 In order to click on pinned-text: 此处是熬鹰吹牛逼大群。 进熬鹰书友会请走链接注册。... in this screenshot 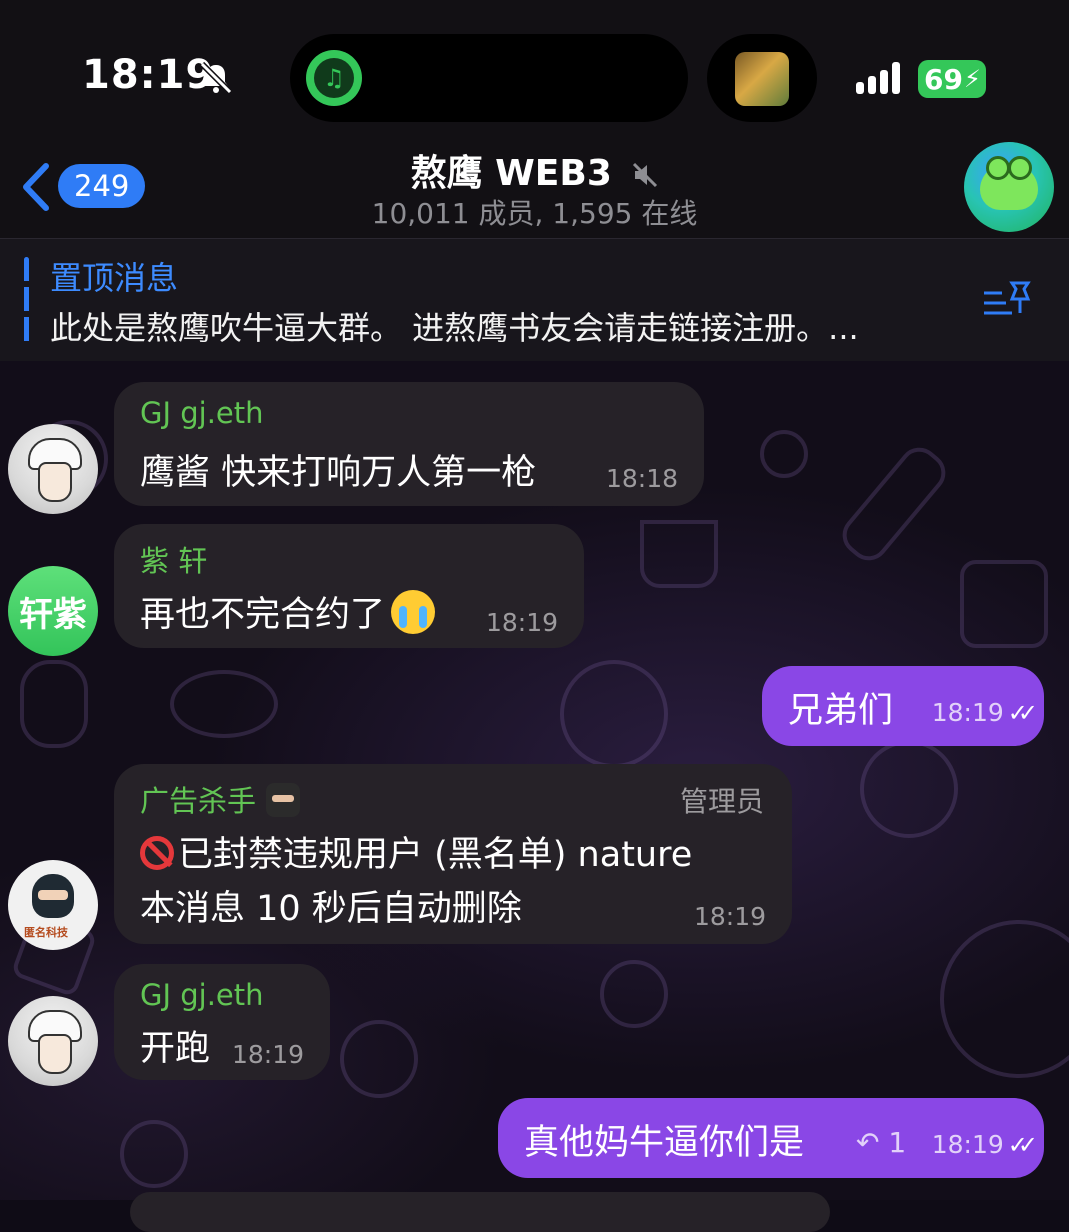, I will do `click(454, 328)`.